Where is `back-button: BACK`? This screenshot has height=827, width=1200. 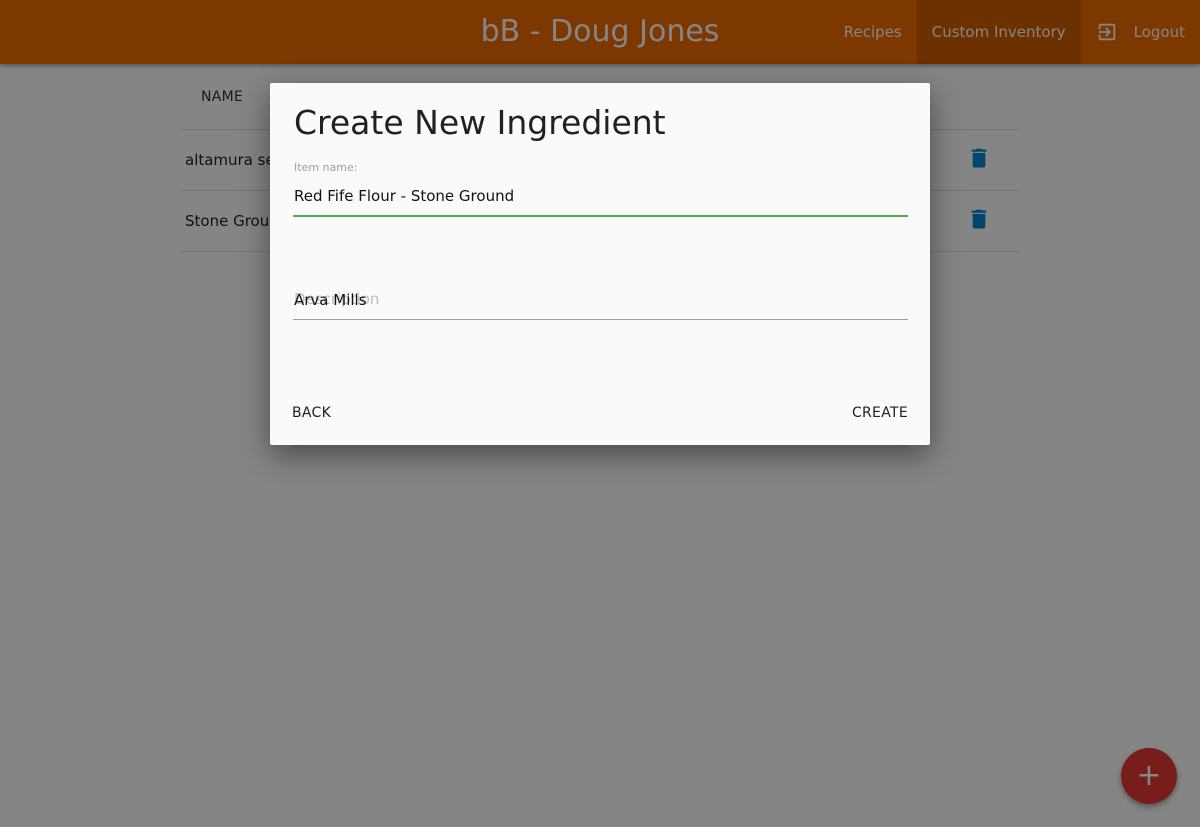 back-button: BACK is located at coordinates (311, 413).